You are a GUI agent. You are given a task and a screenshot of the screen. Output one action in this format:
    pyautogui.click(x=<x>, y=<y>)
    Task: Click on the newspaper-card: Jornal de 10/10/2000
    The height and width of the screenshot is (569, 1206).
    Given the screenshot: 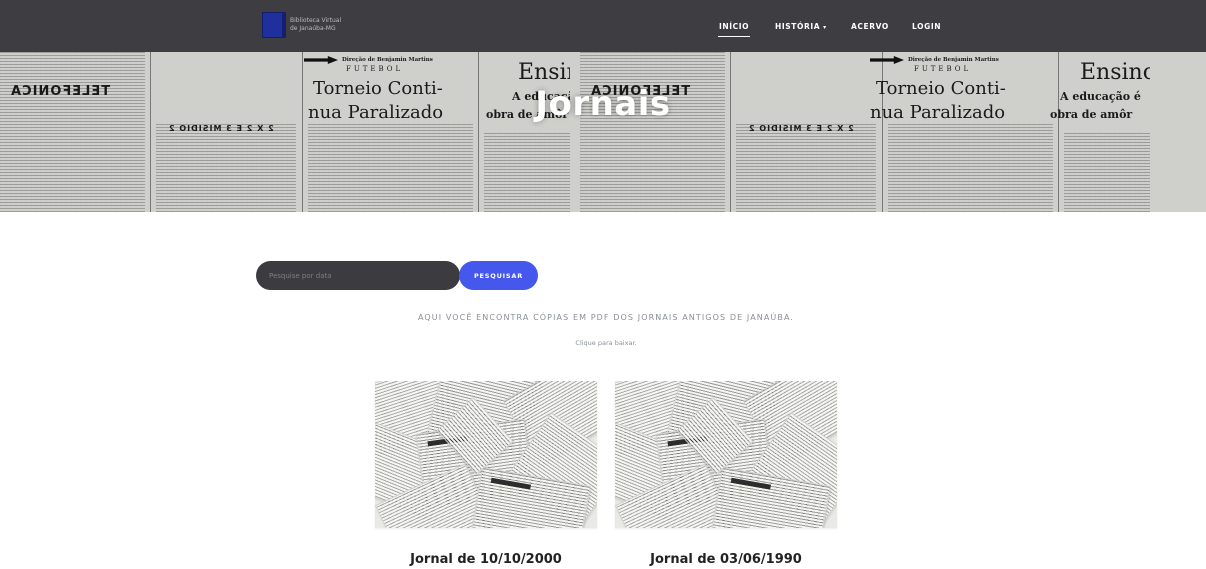 What is the action you would take?
    pyautogui.click(x=486, y=474)
    